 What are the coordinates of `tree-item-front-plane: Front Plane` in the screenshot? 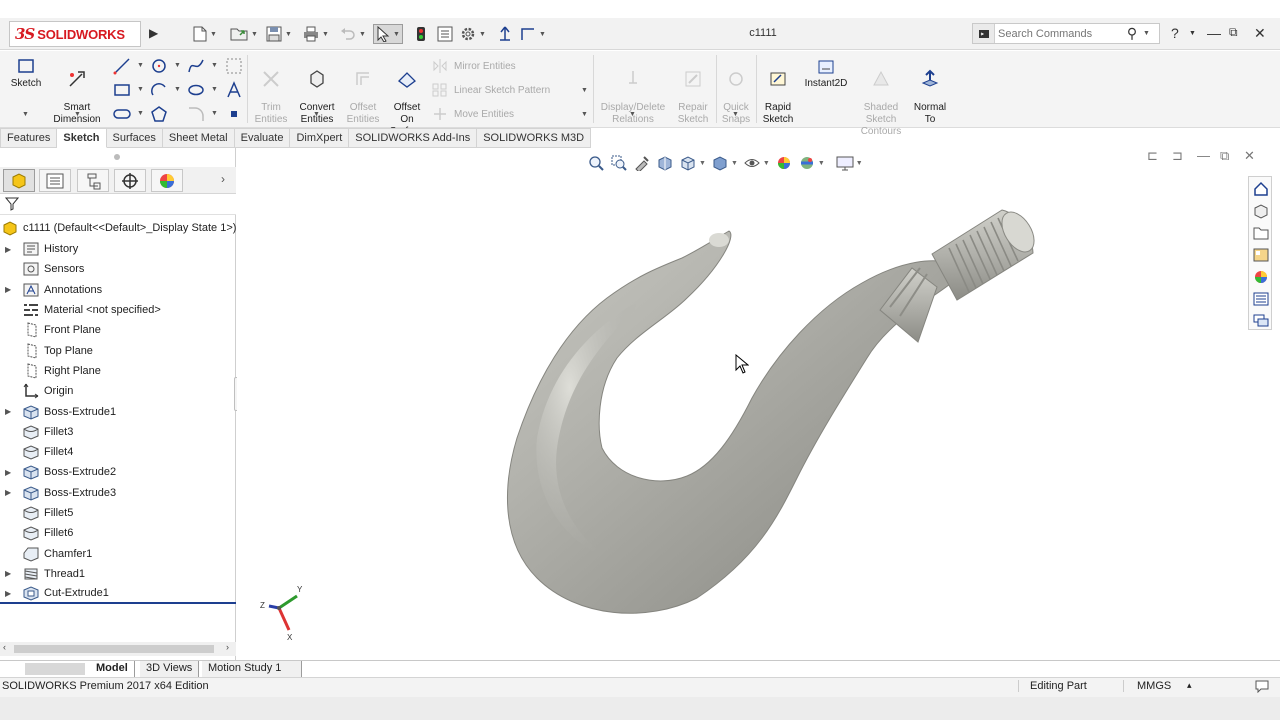 It's located at (118, 330).